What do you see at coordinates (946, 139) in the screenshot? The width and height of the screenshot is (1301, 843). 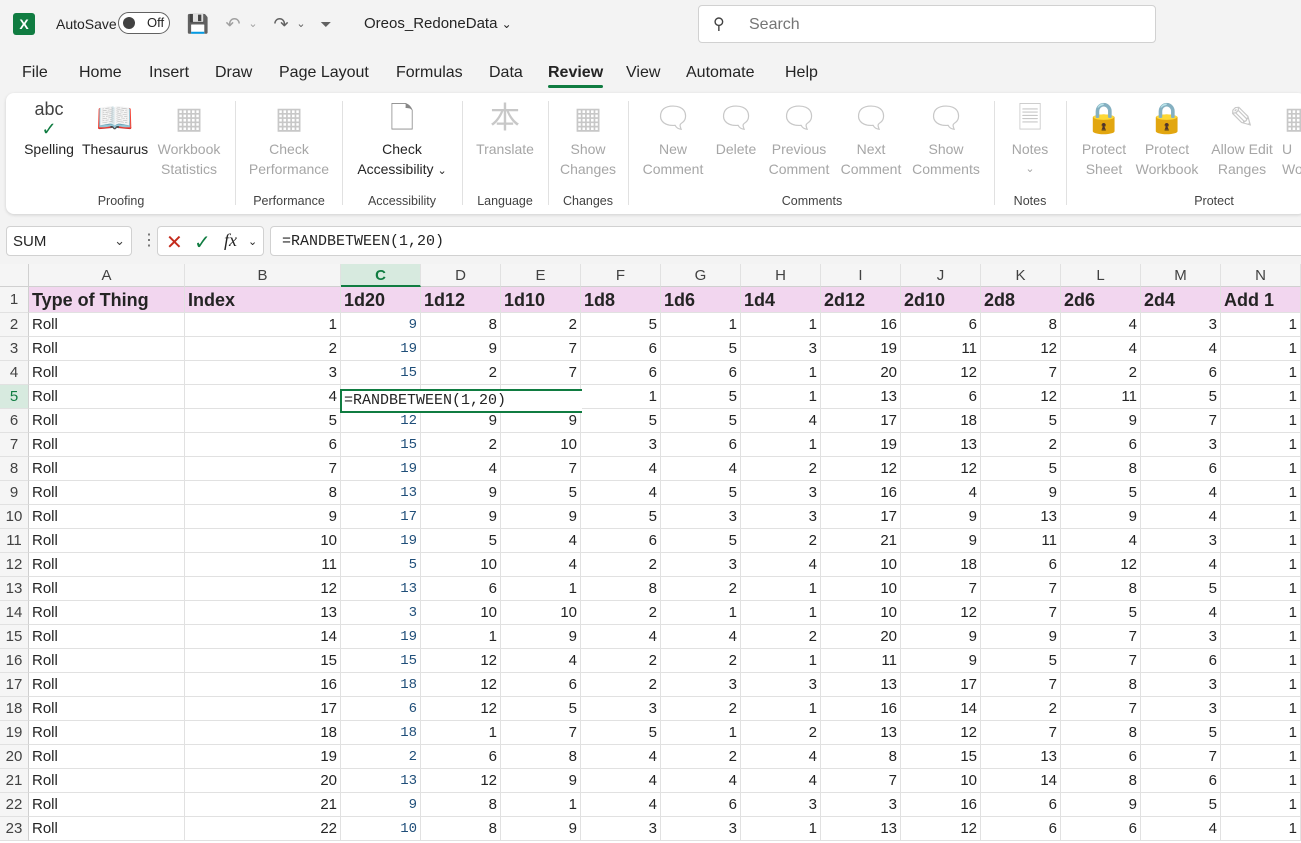 I see `show-comments-button: 🗨 Show Comments` at bounding box center [946, 139].